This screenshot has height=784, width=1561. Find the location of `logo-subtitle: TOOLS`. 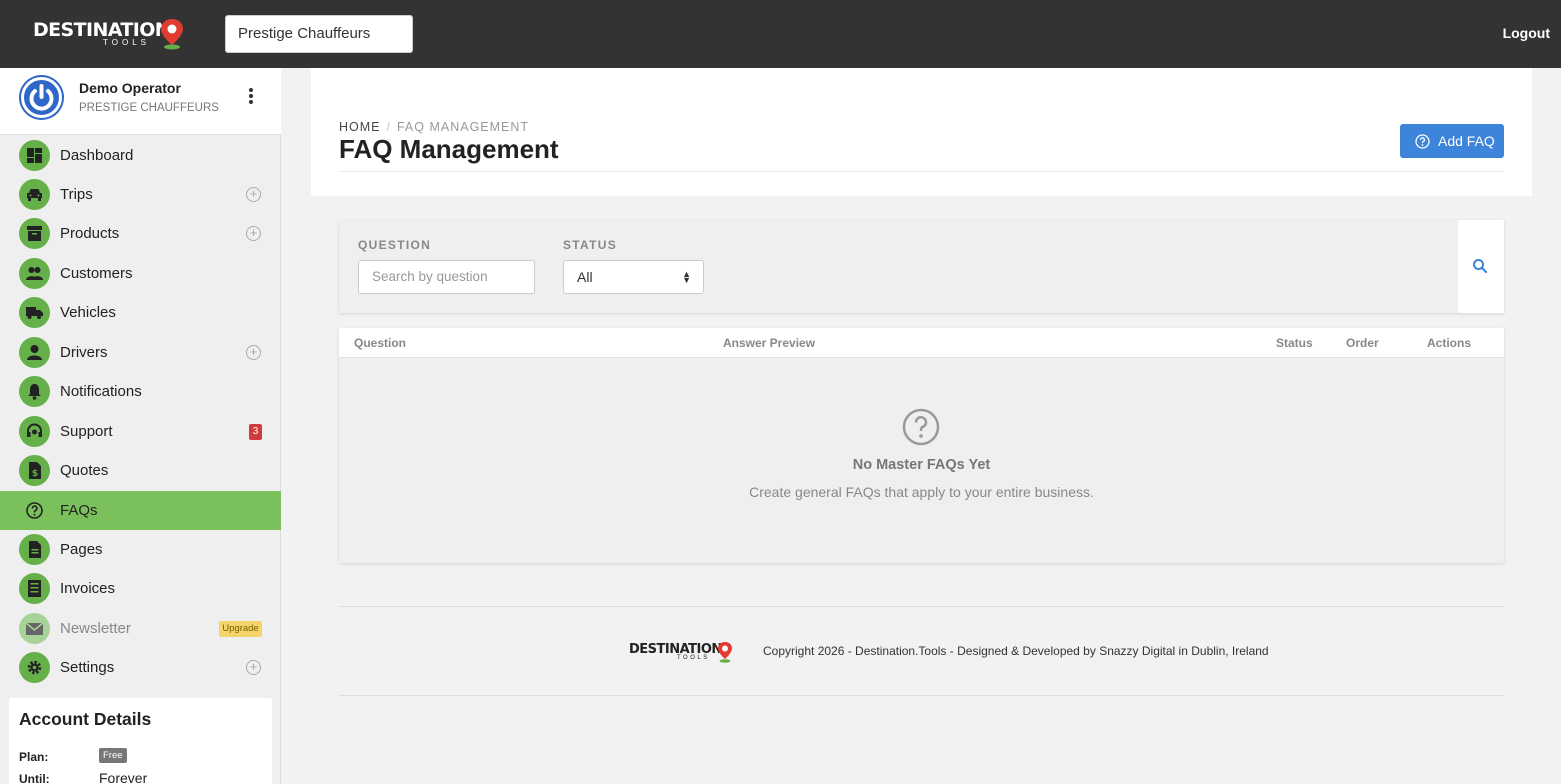

logo-subtitle: TOOLS is located at coordinates (126, 42).